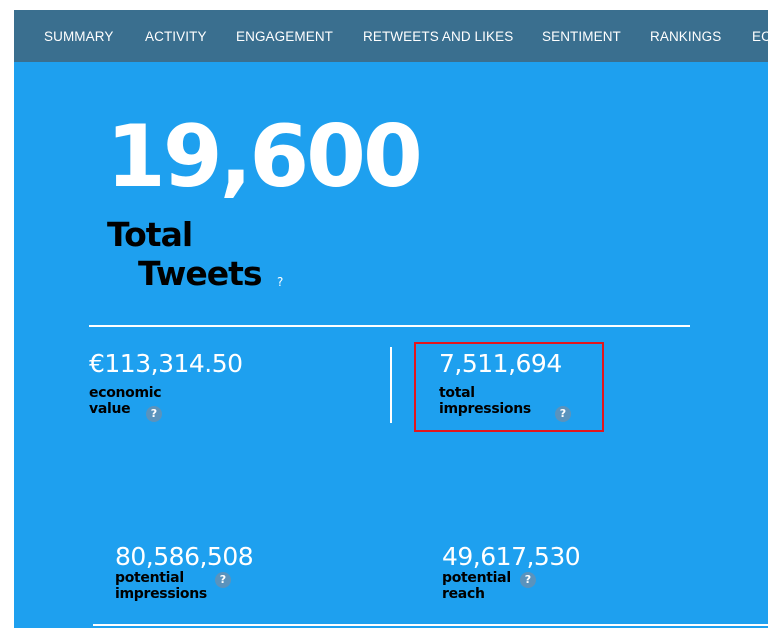 The width and height of the screenshot is (768, 628). Describe the element at coordinates (457, 393) in the screenshot. I see `total-impressions-label-line1: total` at that location.